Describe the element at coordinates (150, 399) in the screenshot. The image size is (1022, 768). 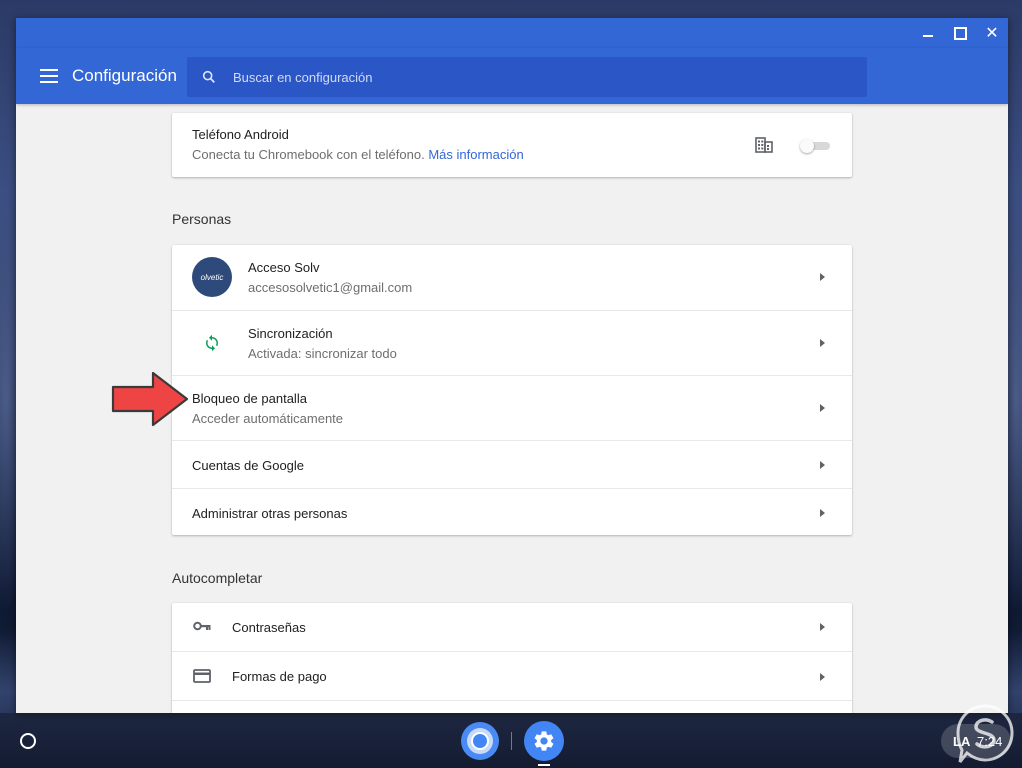
I see `red-arrow-annotation` at that location.